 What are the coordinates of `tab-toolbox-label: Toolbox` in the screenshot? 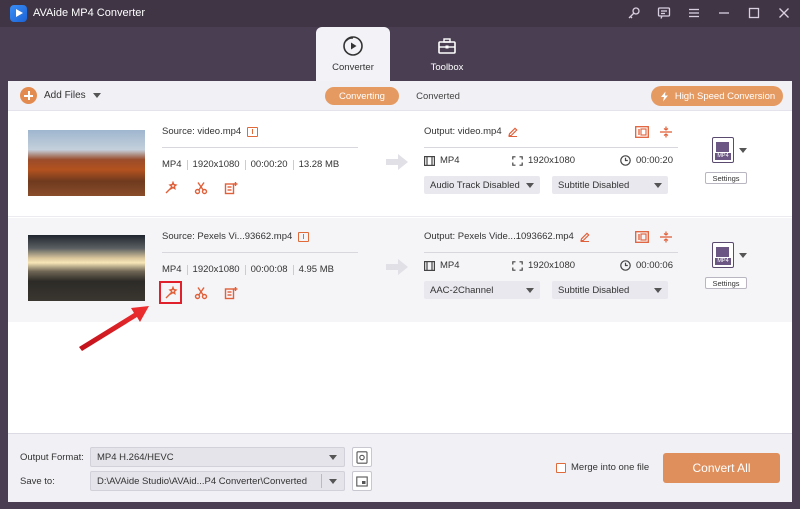 It's located at (447, 67).